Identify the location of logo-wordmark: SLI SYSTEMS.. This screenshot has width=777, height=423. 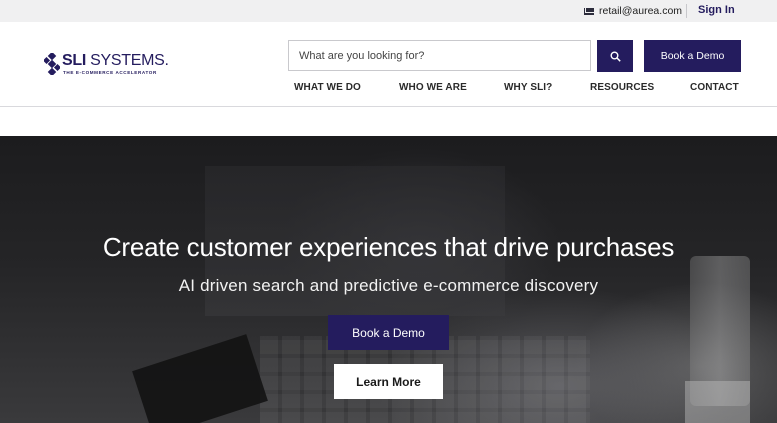
(115, 61).